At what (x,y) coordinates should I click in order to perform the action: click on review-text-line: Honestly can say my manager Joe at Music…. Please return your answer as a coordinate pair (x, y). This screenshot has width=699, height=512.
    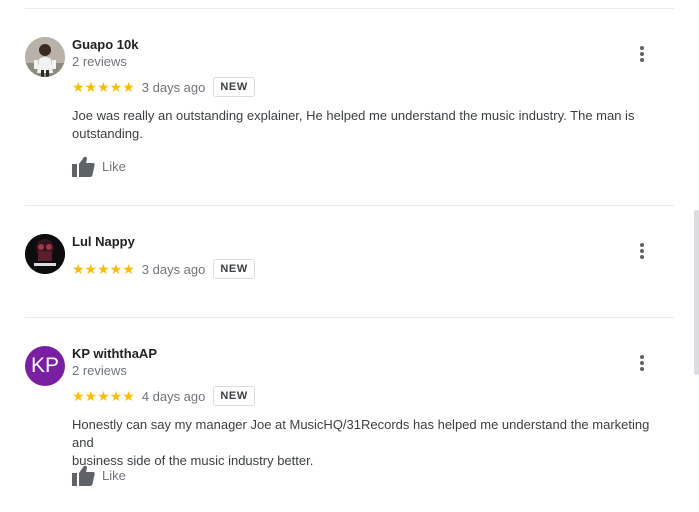
    Looking at the image, I should click on (361, 433).